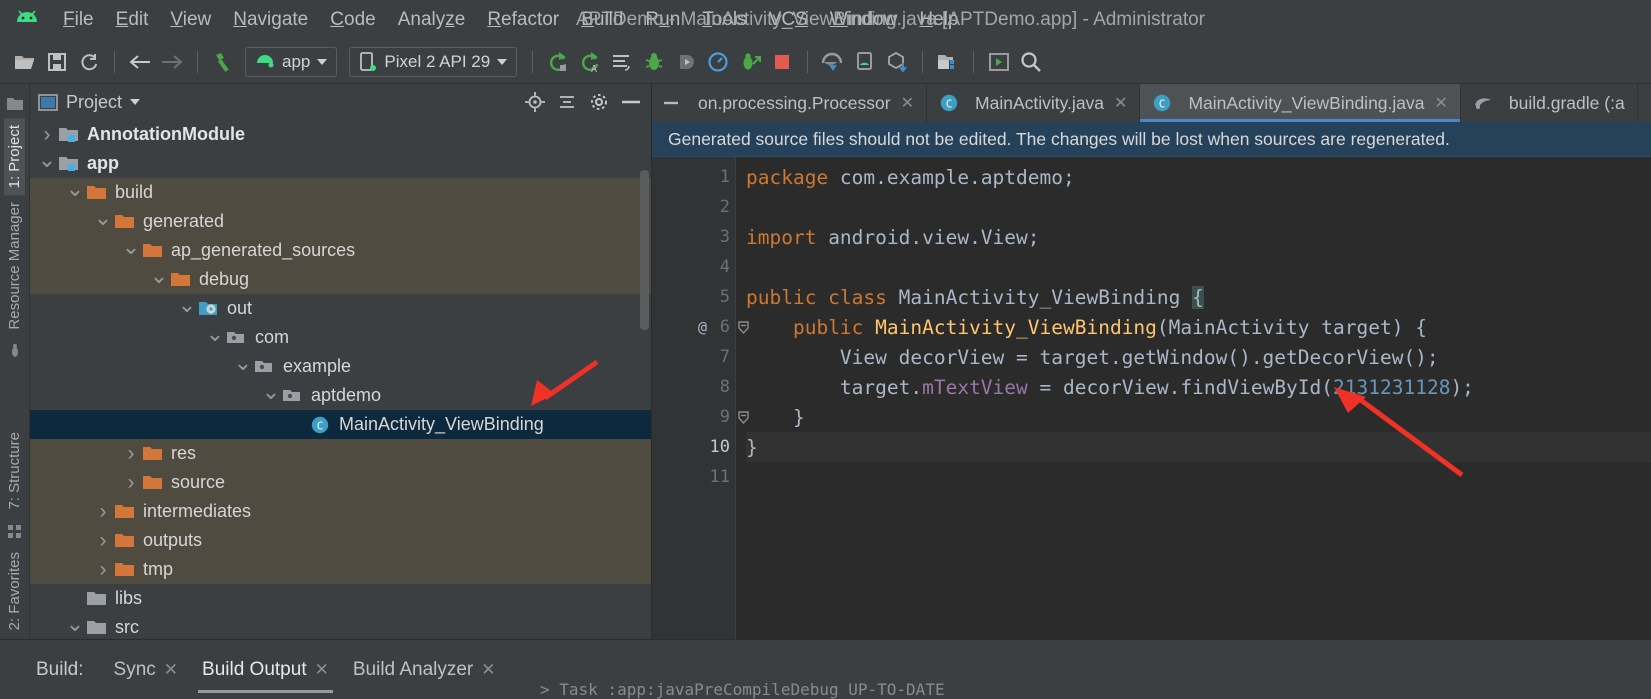 Image resolution: width=1651 pixels, height=699 pixels. I want to click on editor-tab-mainactivity-java: C MainActivity.java ✕, so click(1034, 103).